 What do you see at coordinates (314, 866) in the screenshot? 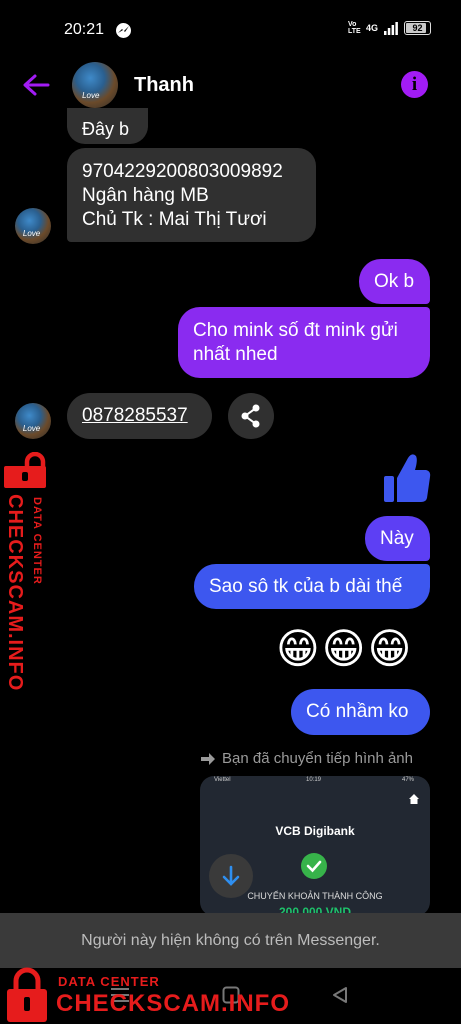
I see `check-icon` at bounding box center [314, 866].